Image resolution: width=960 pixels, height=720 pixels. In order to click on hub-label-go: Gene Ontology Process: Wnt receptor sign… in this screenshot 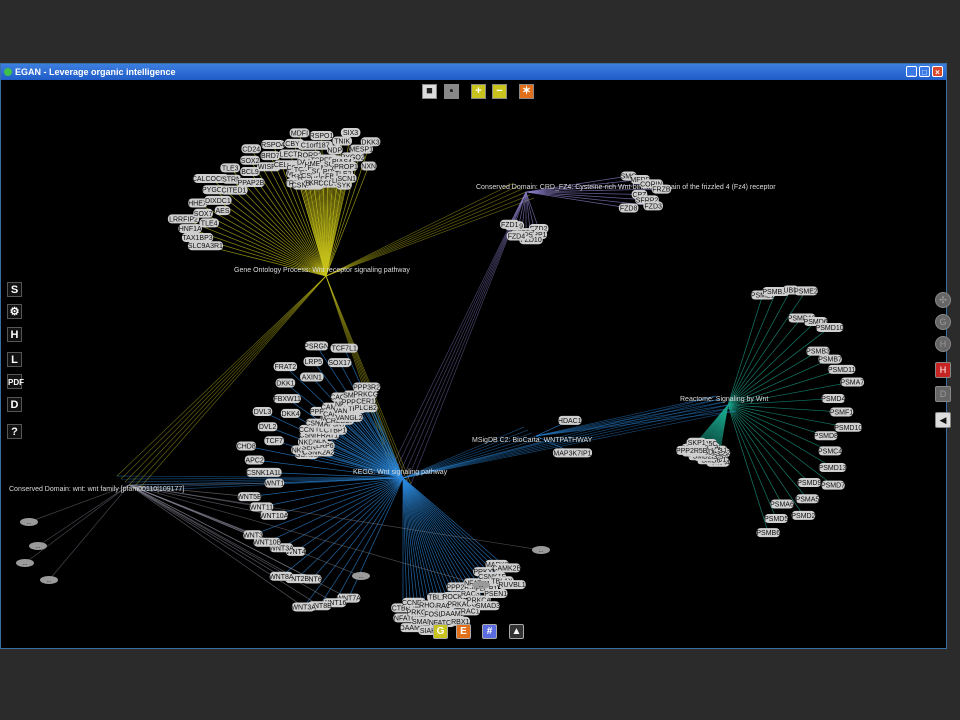, I will do `click(322, 270)`.